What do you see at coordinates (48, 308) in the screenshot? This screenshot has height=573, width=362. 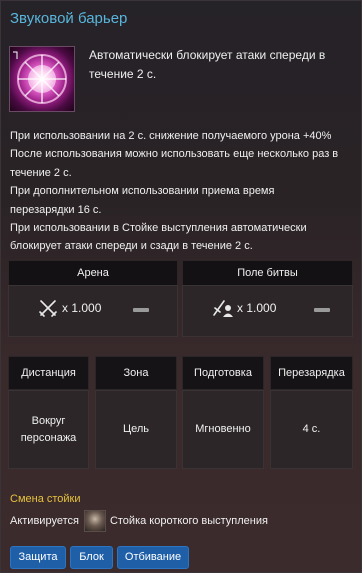 I see `crossed-swords-icon` at bounding box center [48, 308].